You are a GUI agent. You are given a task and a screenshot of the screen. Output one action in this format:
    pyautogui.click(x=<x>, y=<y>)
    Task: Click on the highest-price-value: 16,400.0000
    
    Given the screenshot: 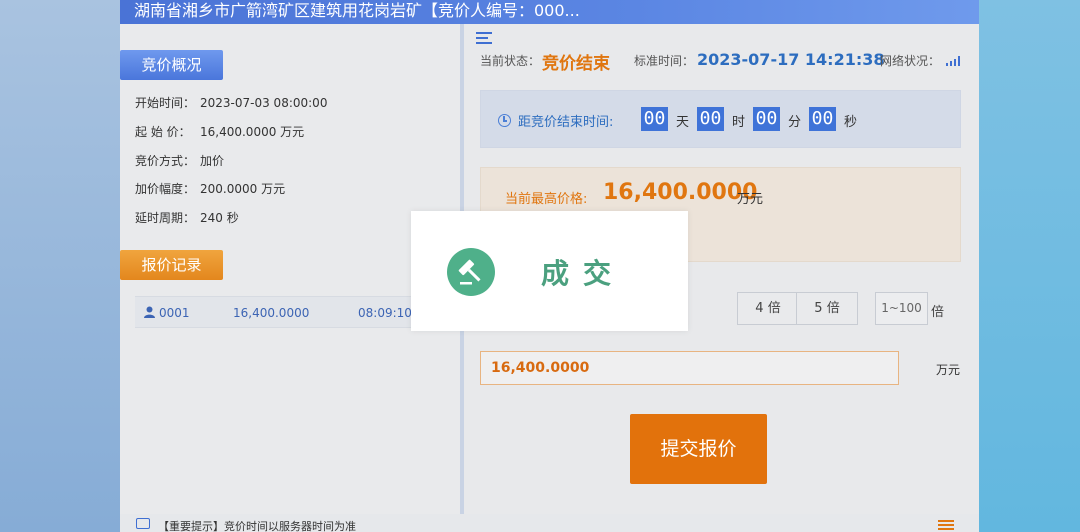 What is the action you would take?
    pyautogui.click(x=680, y=192)
    